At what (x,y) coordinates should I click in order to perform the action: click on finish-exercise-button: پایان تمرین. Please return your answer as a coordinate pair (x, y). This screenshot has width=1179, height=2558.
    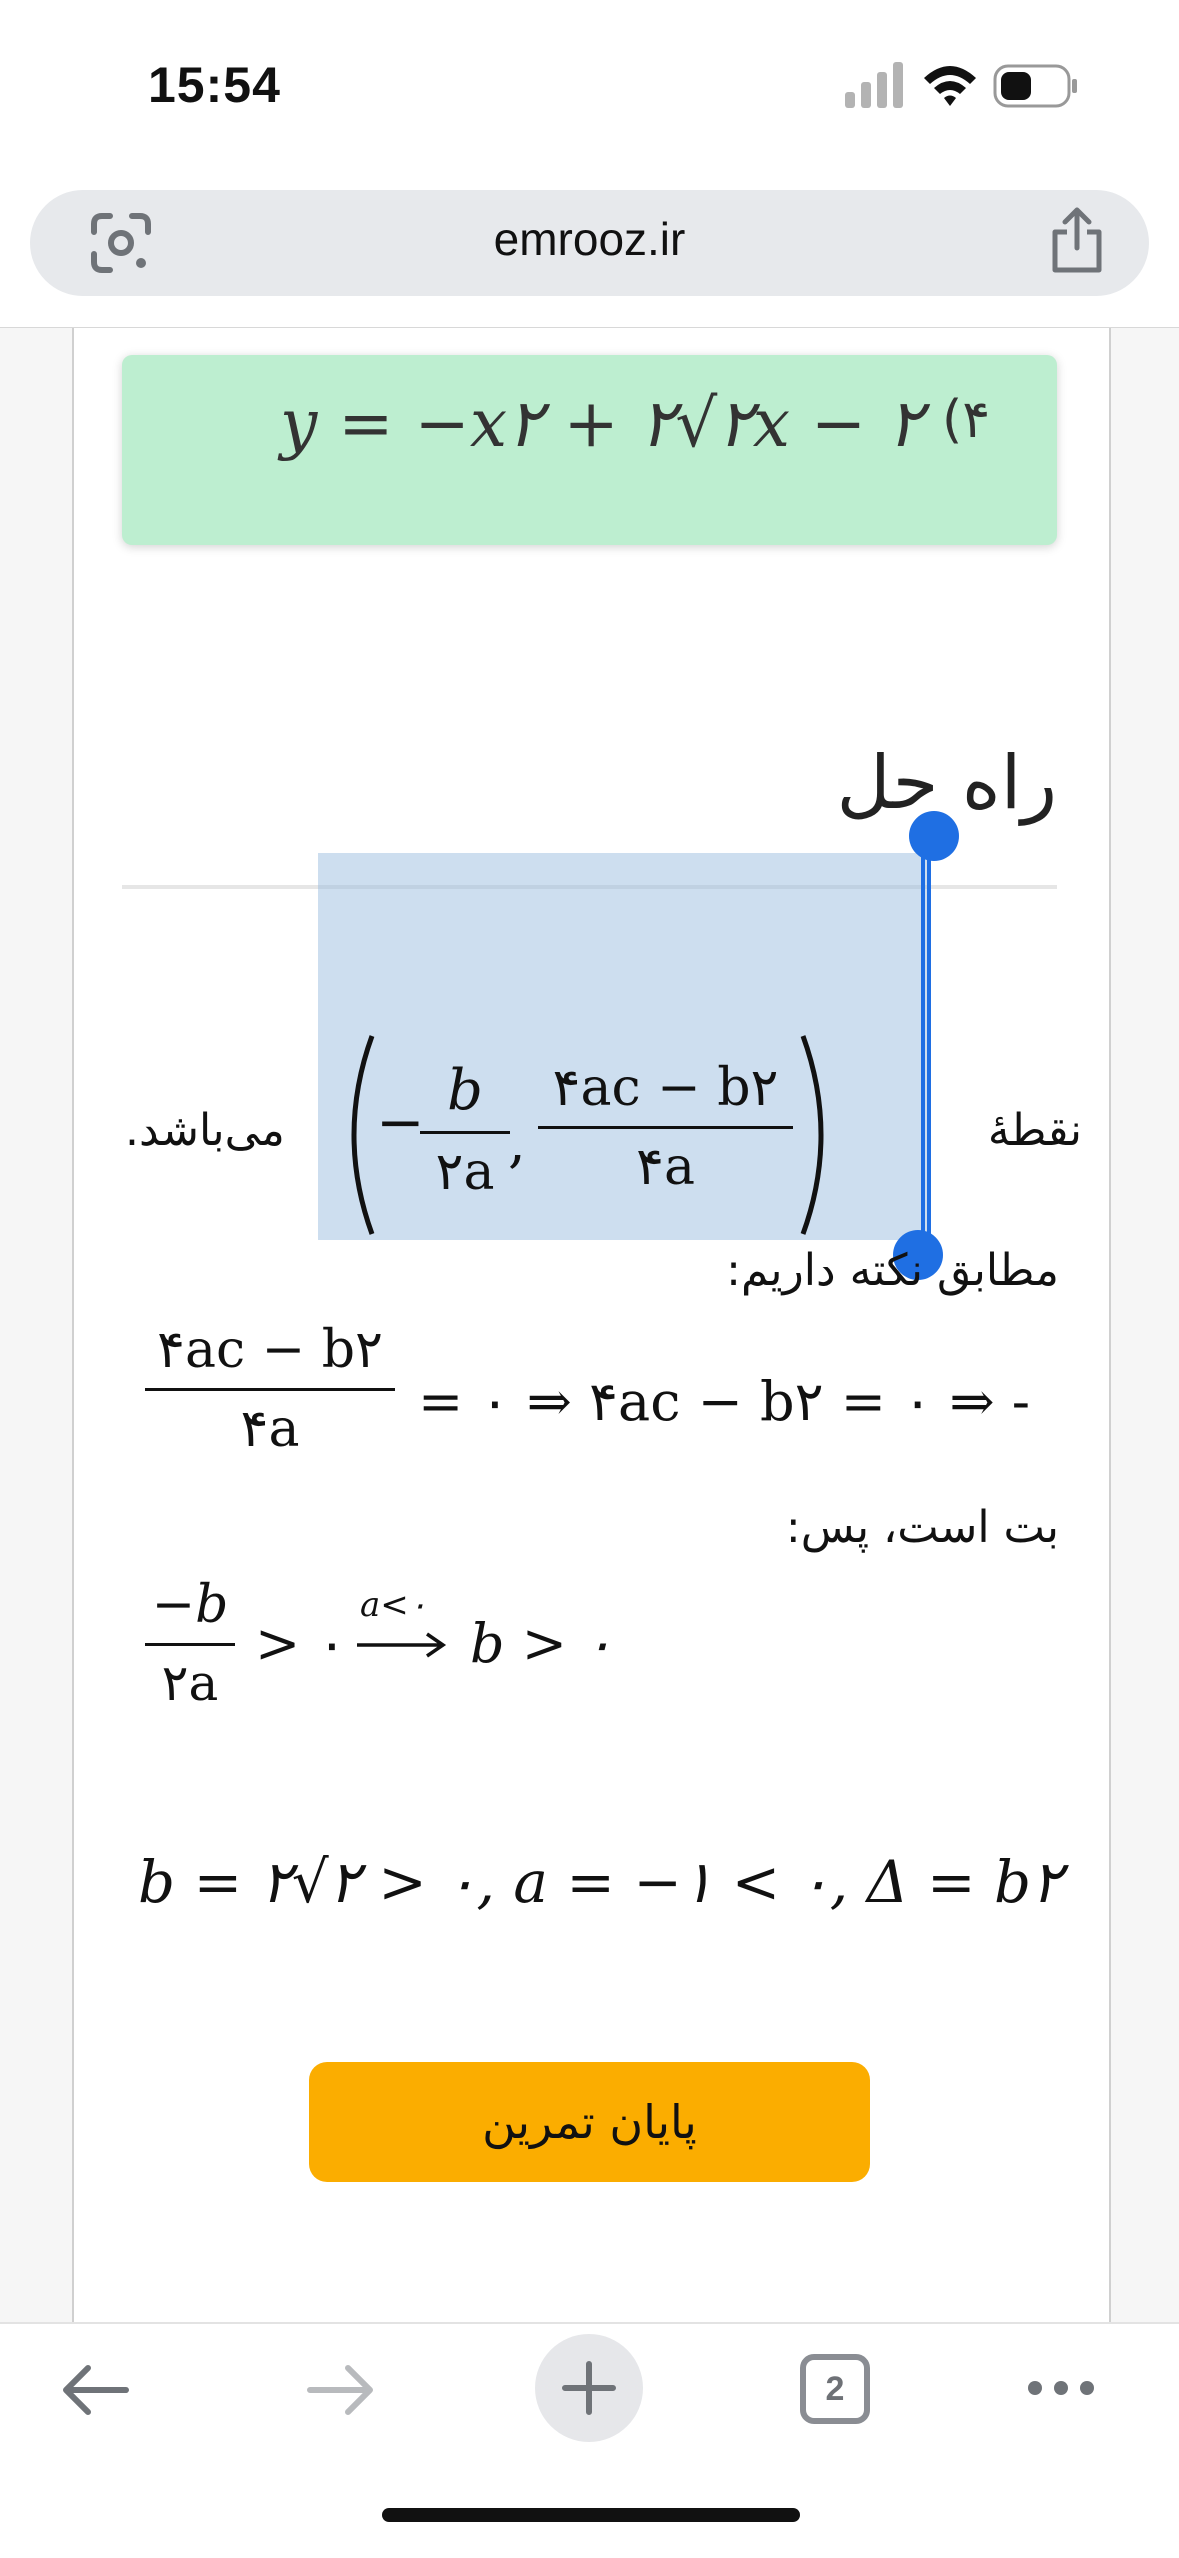
    Looking at the image, I should click on (589, 2122).